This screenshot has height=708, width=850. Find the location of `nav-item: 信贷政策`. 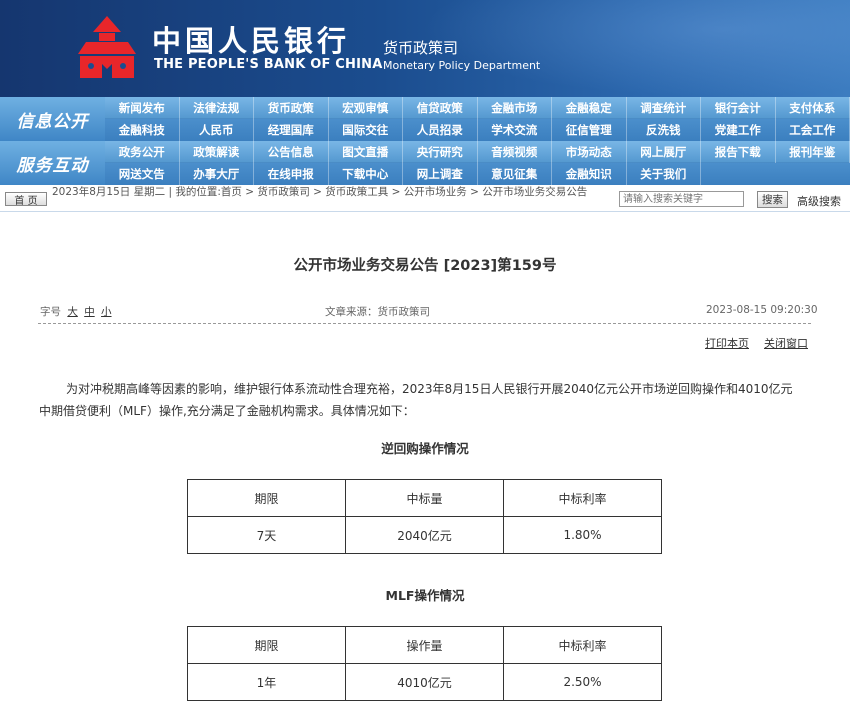

nav-item: 信贷政策 is located at coordinates (440, 108).